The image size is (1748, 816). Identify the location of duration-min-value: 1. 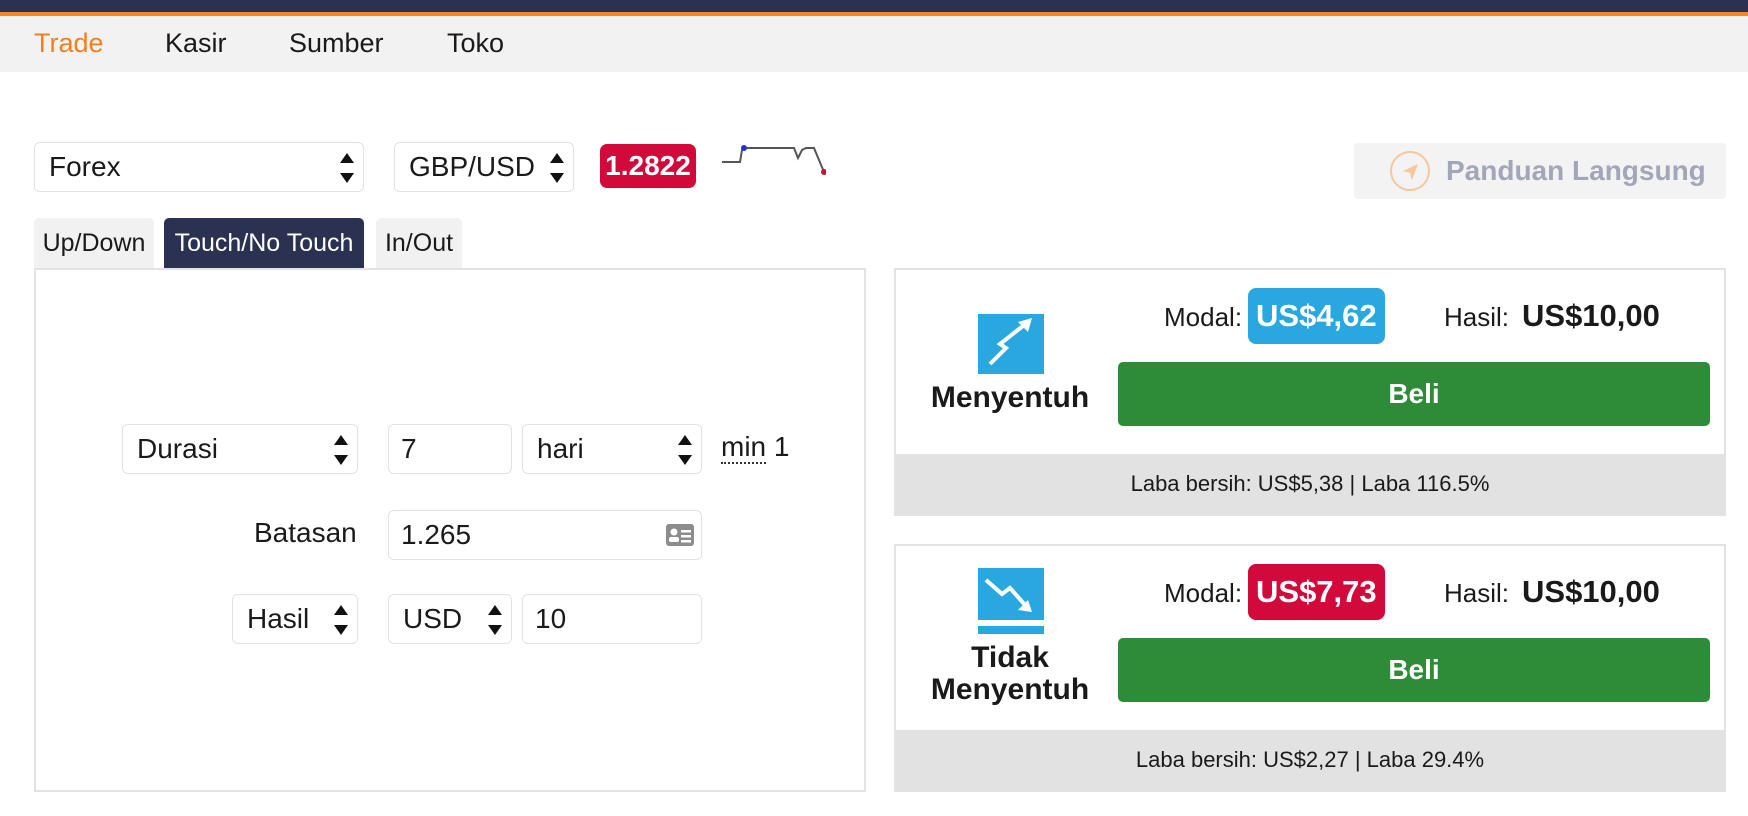
(781, 446).